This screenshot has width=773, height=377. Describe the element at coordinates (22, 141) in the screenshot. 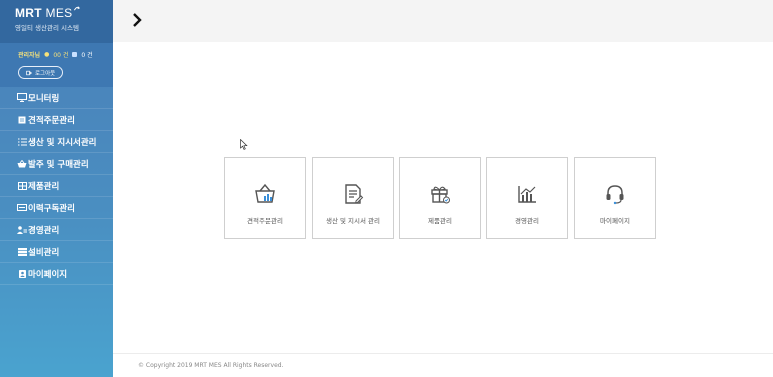

I see `list-icon` at that location.